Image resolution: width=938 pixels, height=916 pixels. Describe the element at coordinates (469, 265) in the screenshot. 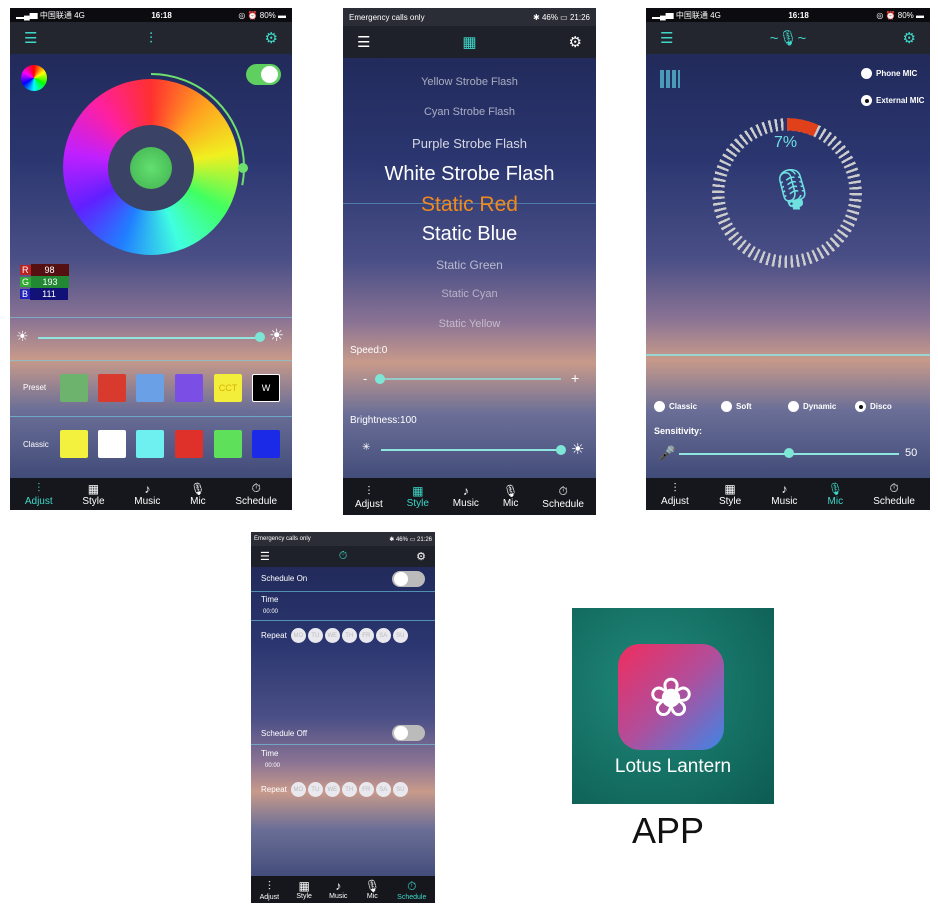

I see `style-item: Static Green` at that location.